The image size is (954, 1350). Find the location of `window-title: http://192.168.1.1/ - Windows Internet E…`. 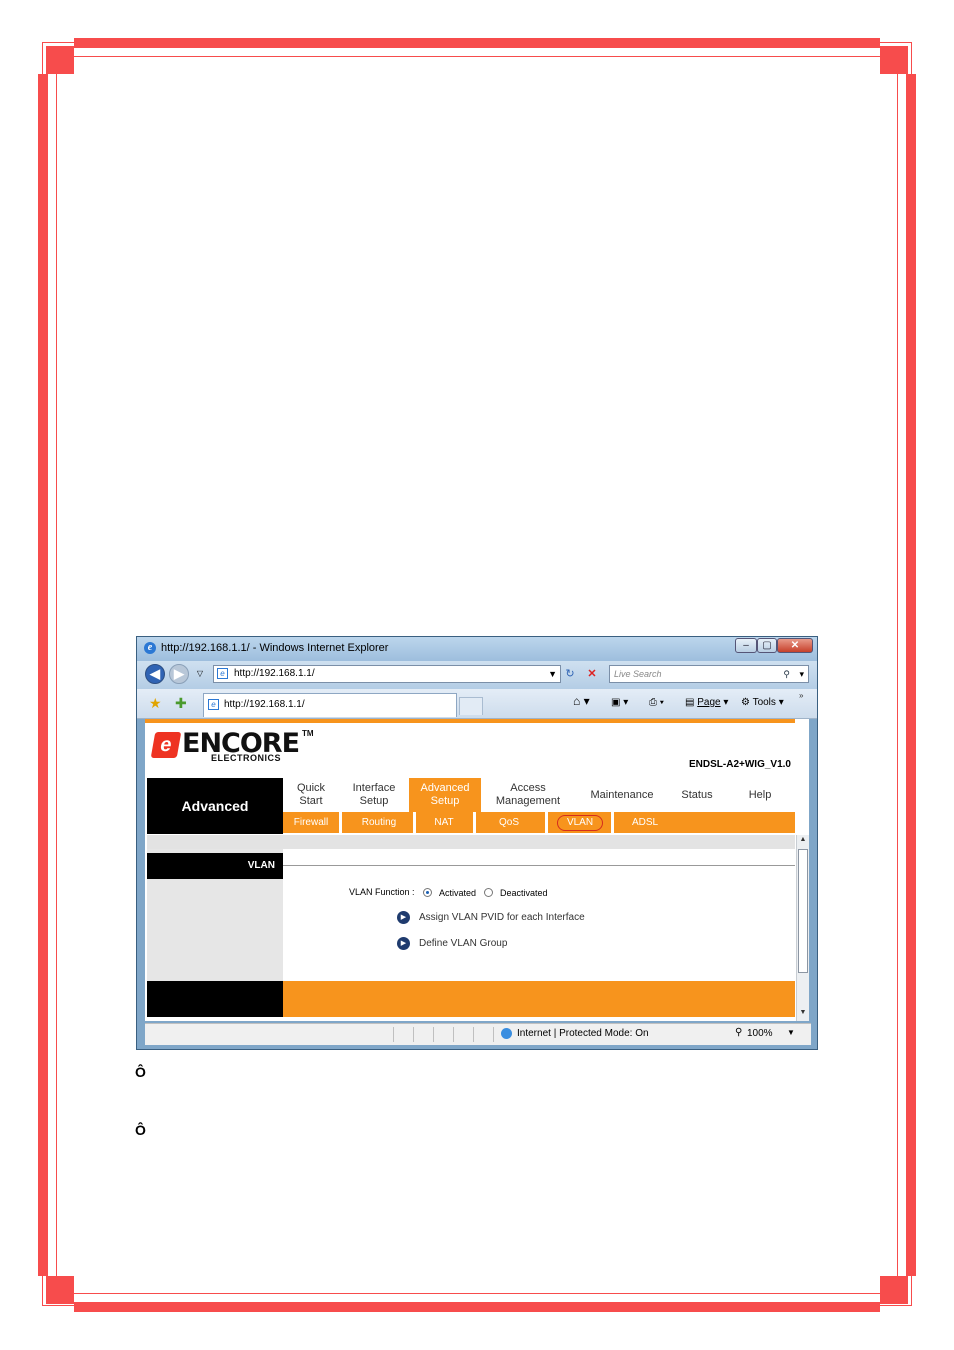

window-title: http://192.168.1.1/ - Windows Internet E… is located at coordinates (275, 648).